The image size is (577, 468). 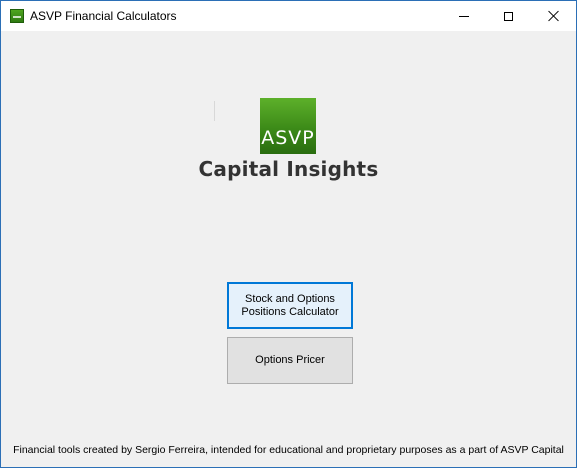 I want to click on window-controls, so click(x=508, y=16).